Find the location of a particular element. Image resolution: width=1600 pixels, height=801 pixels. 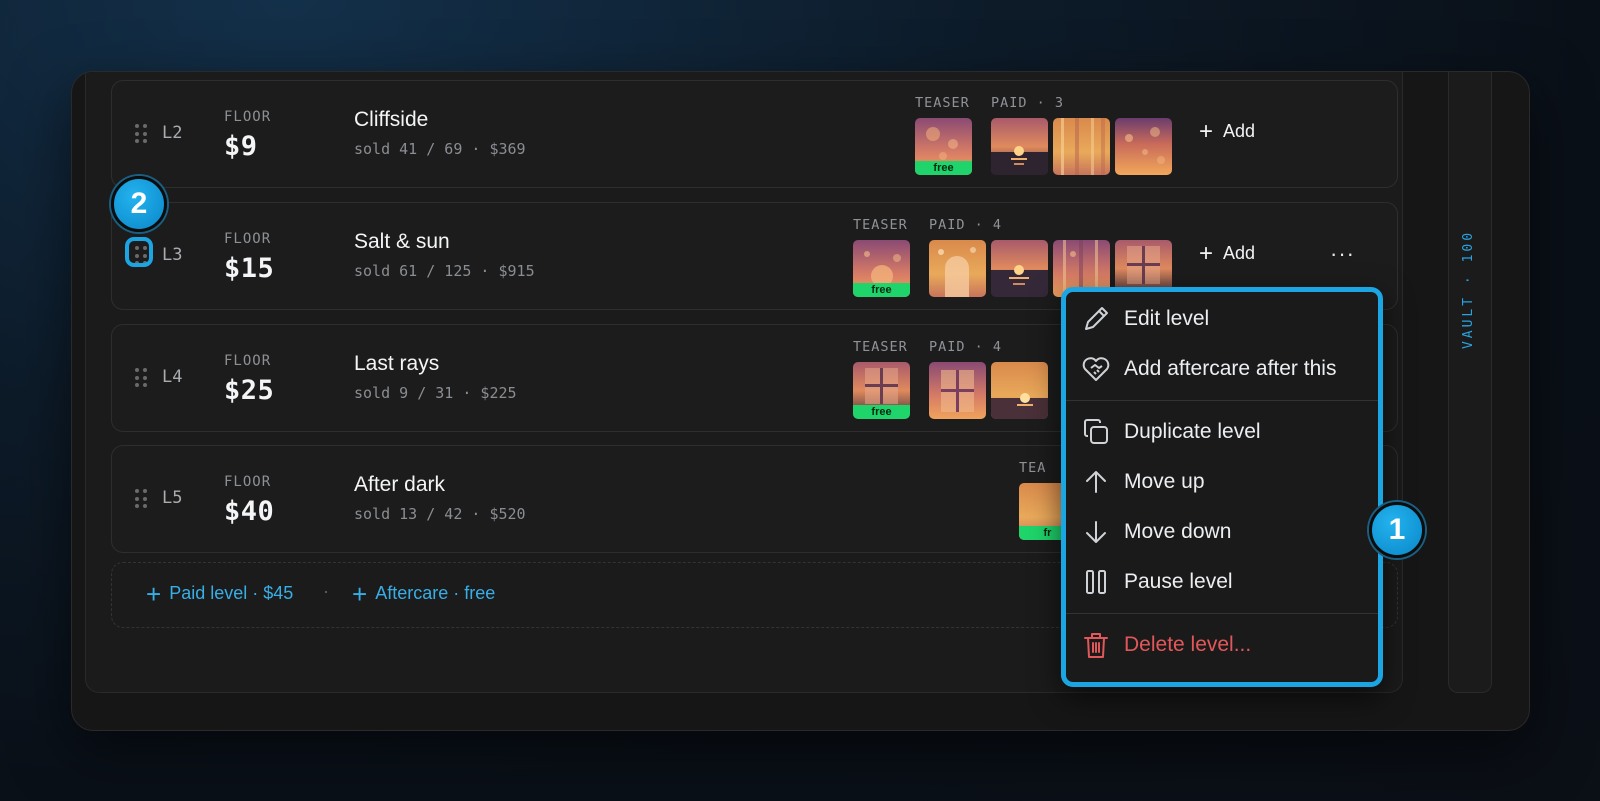

add-paid-level-button: + Paid level · $45 is located at coordinates (219, 593).